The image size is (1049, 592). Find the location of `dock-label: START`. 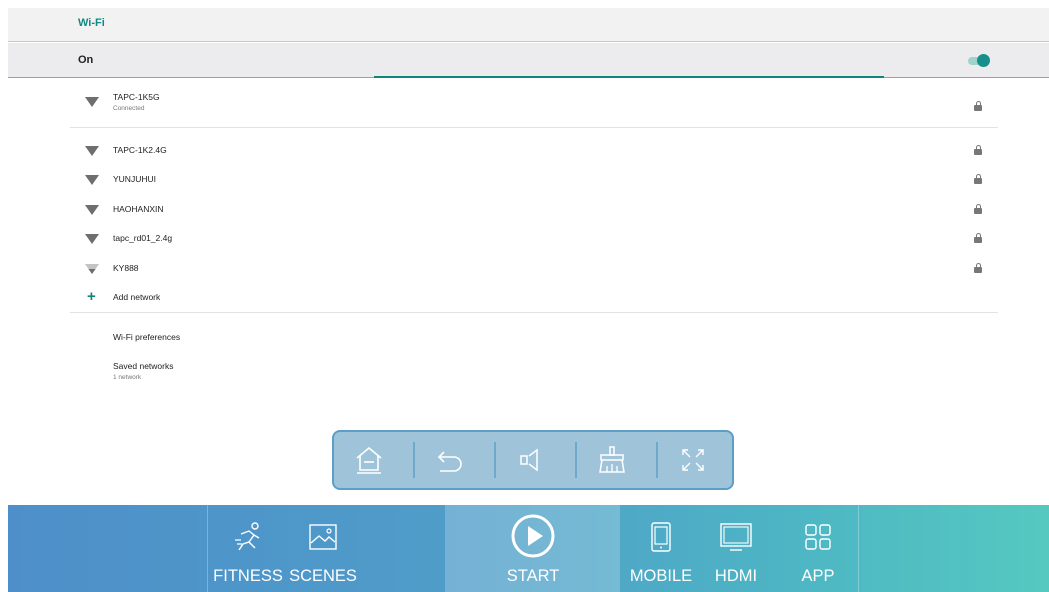

dock-label: START is located at coordinates (533, 576).